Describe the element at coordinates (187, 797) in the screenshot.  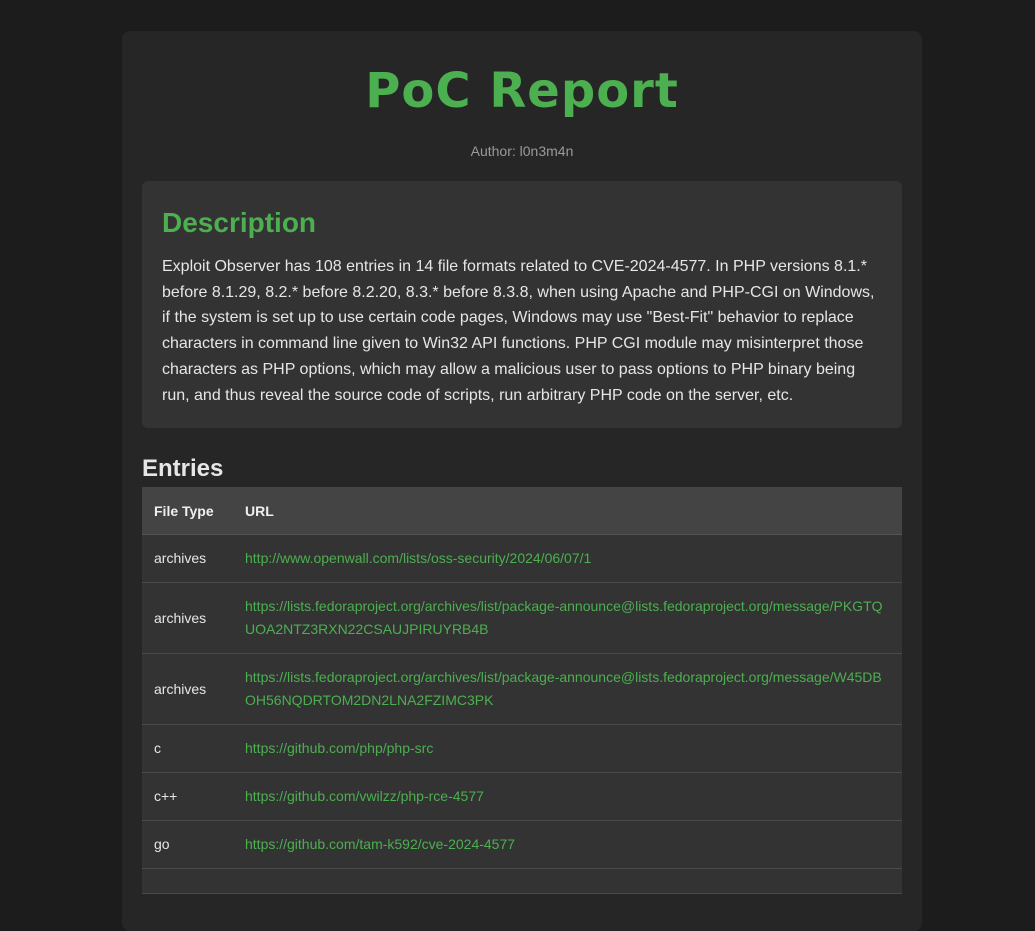
I see `file-type-cell: c++` at that location.